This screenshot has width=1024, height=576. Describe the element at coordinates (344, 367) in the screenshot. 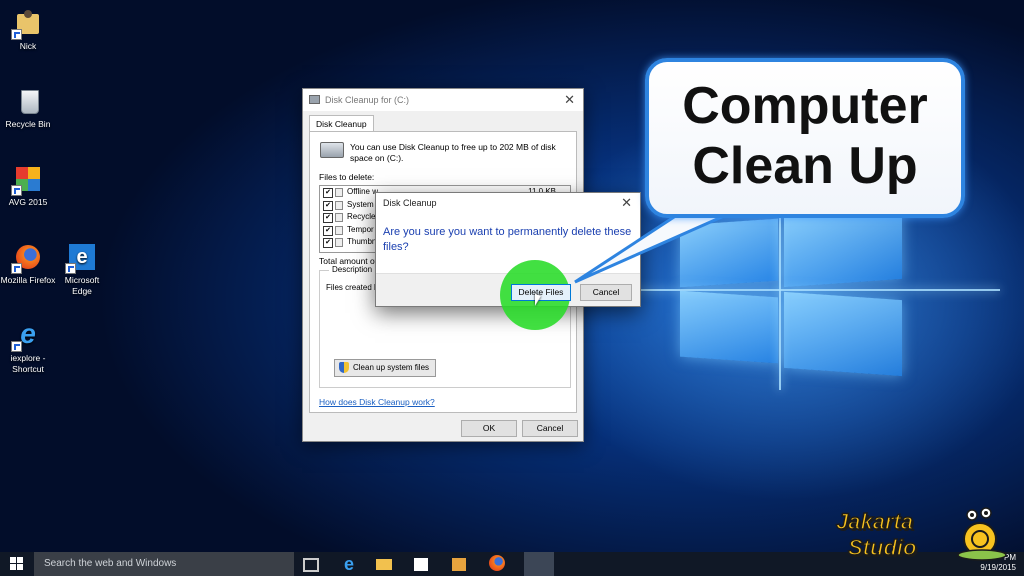

I see `shield-icon` at that location.